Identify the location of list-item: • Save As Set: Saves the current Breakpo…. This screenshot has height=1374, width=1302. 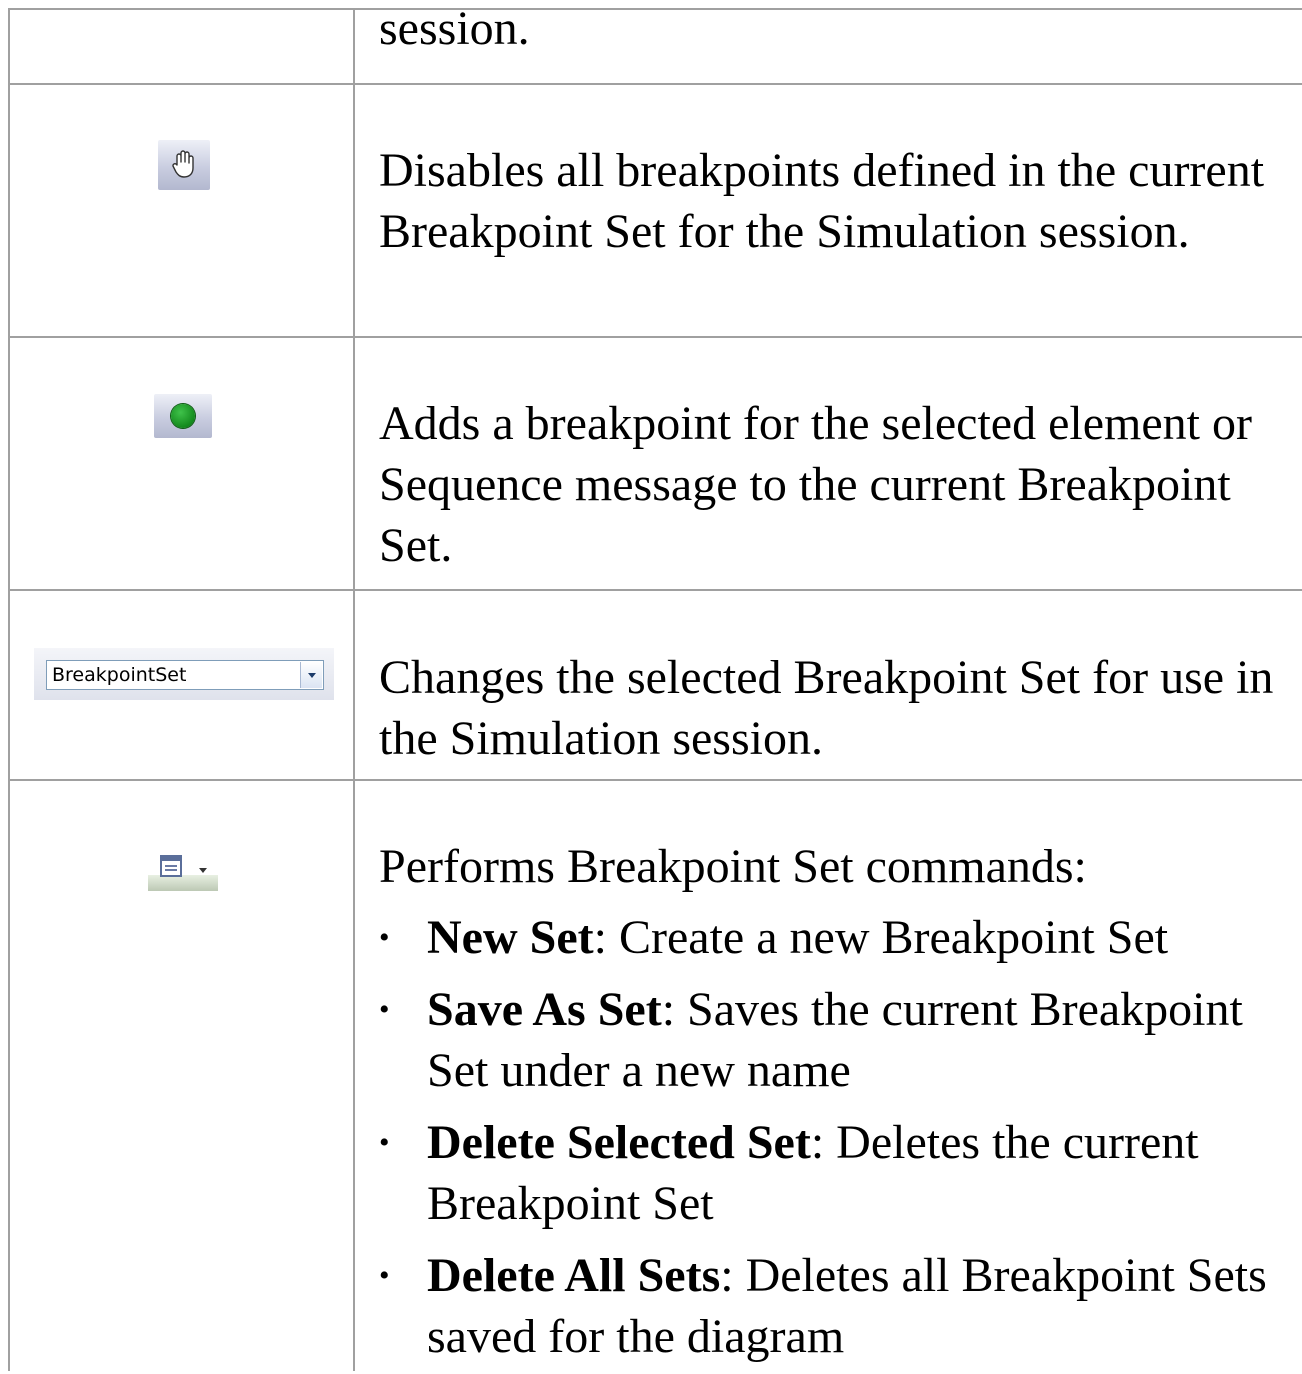
(836, 1040).